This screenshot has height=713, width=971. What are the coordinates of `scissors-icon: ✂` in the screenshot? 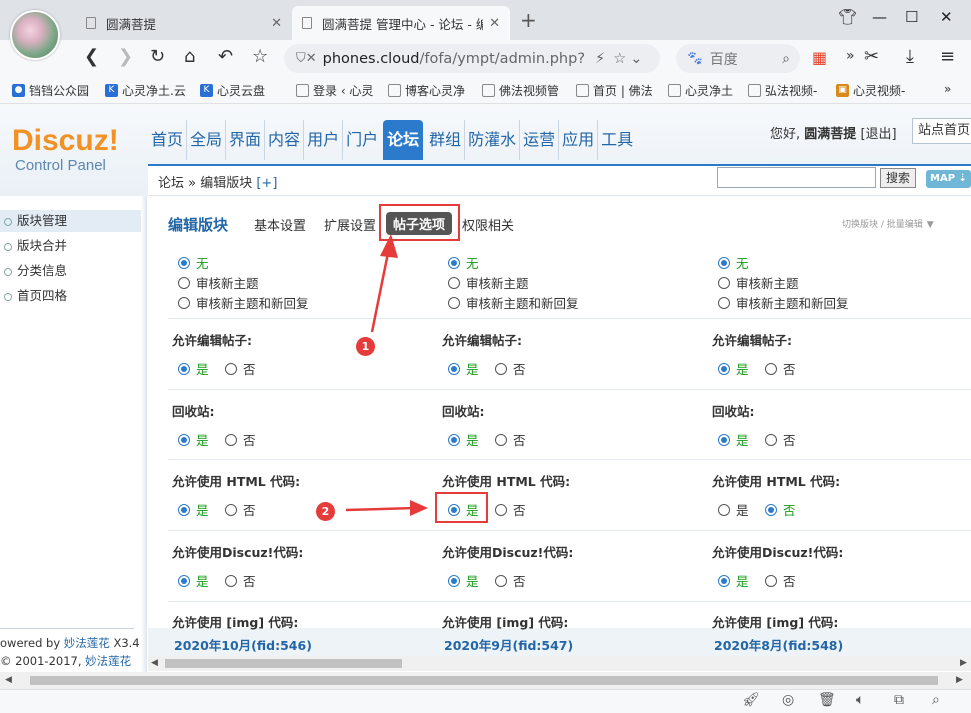 It's located at (871, 56).